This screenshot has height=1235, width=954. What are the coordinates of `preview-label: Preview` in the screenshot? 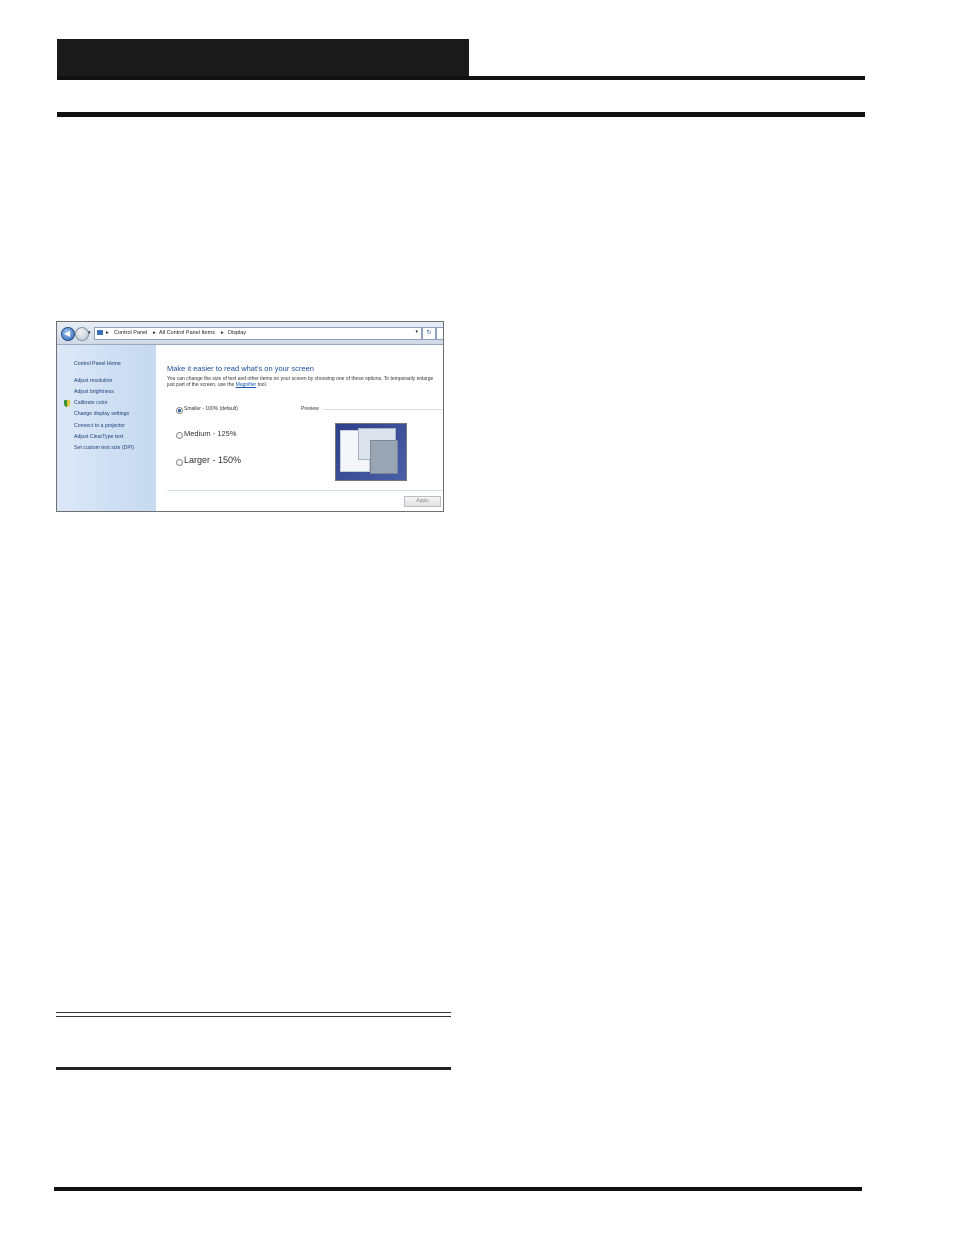 It's located at (311, 409).